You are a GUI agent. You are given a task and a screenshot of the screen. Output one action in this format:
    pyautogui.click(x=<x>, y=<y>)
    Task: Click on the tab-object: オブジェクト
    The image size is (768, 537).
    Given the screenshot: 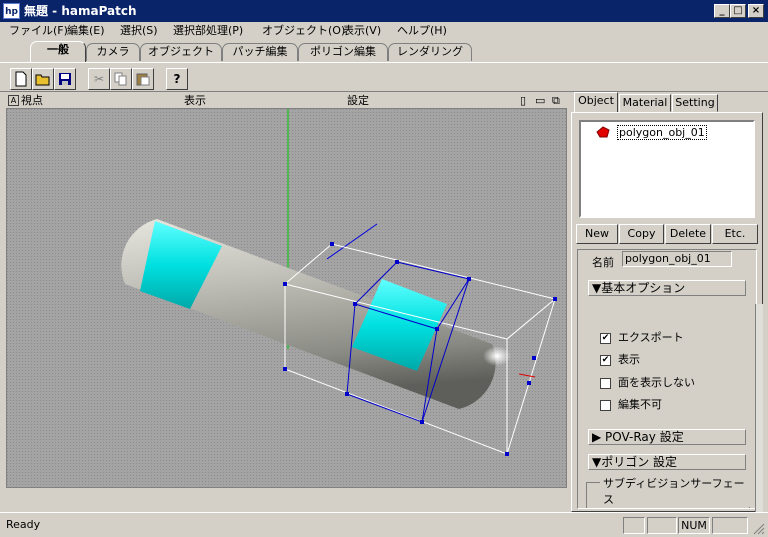 What is the action you would take?
    pyautogui.click(x=181, y=52)
    